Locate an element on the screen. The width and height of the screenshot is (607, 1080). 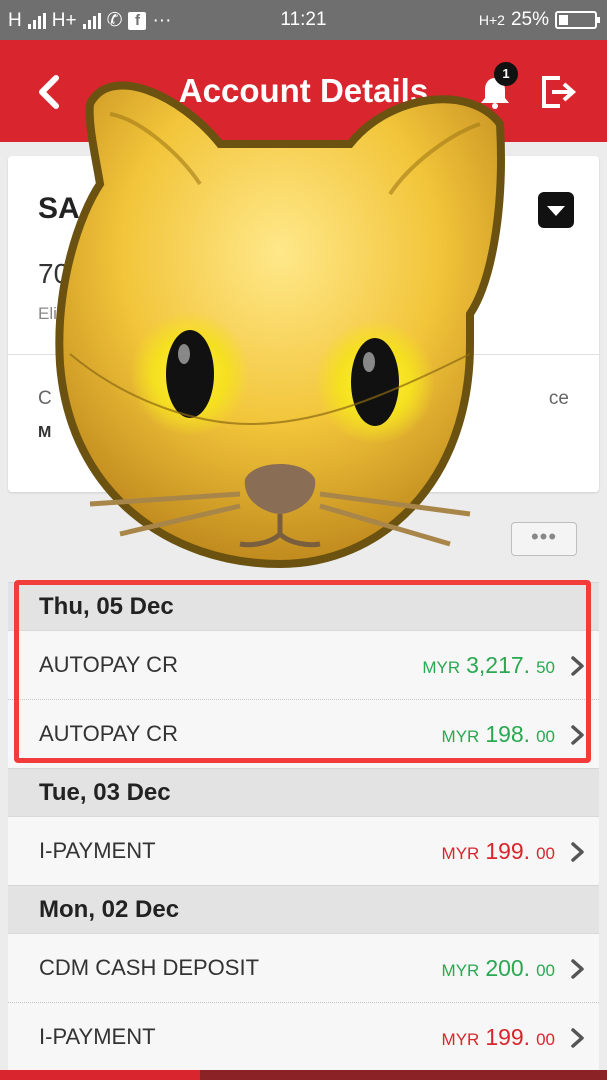
transaction-description: CDM CASH DEPOSIT is located at coordinates (149, 967).